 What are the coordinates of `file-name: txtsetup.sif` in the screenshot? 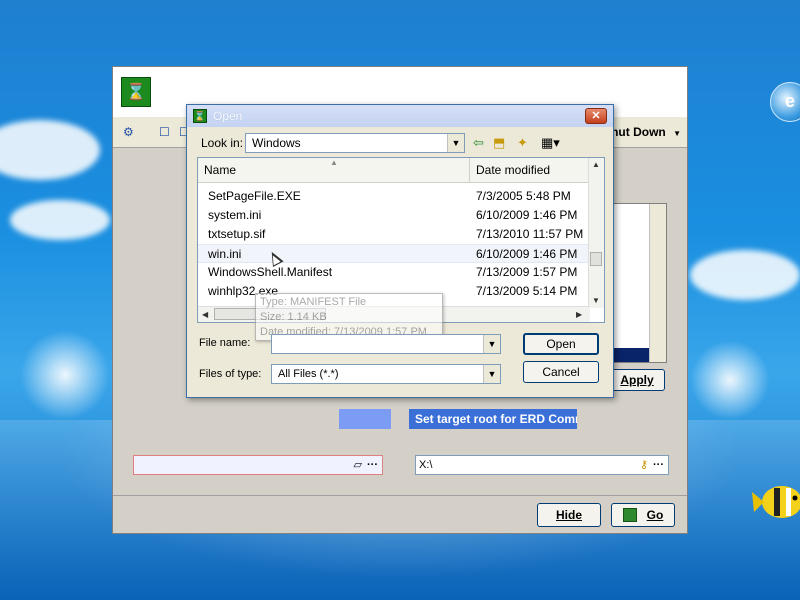 It's located at (237, 234).